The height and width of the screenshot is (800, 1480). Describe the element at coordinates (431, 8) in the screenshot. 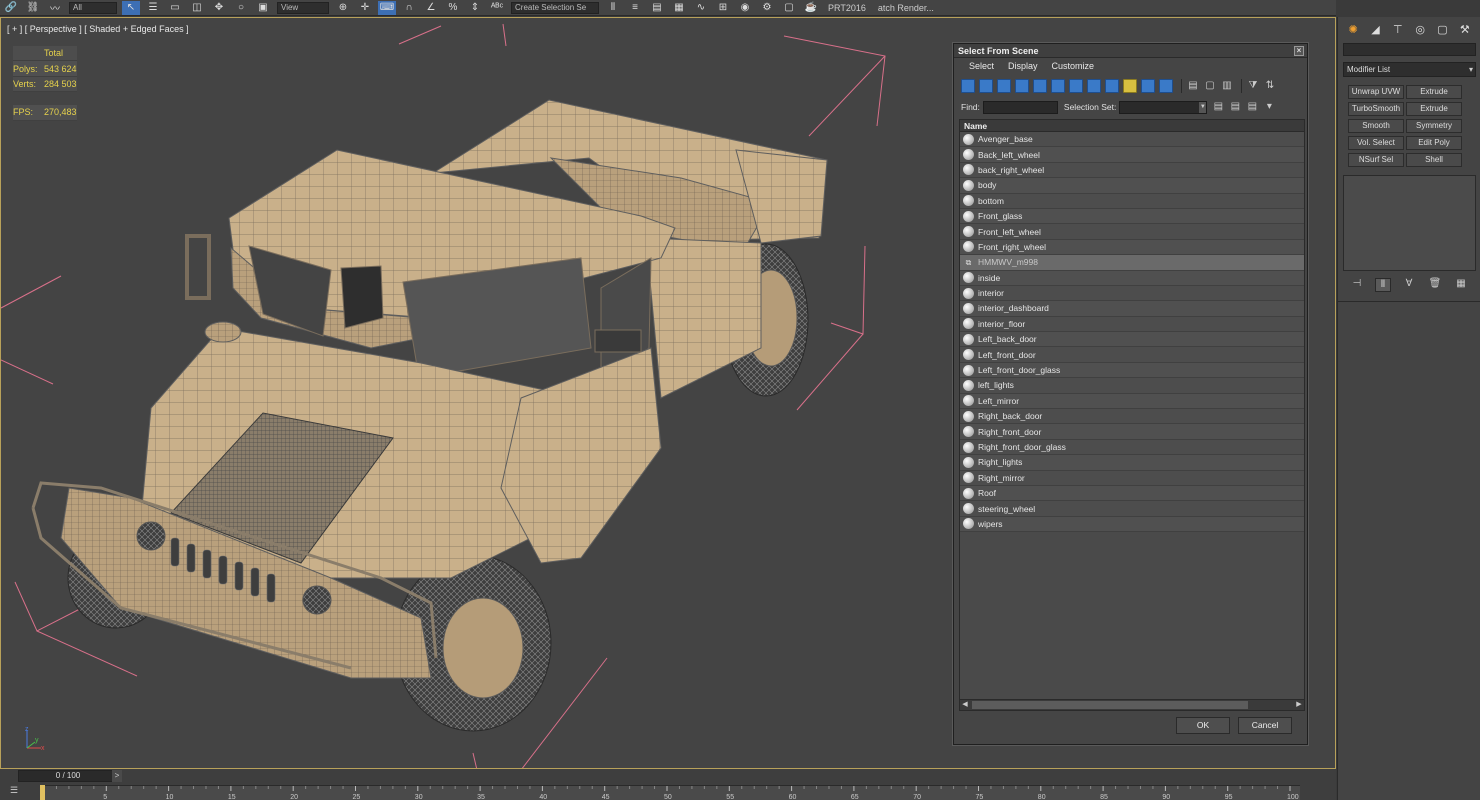

I see `angle-snap-icon: ∠` at that location.